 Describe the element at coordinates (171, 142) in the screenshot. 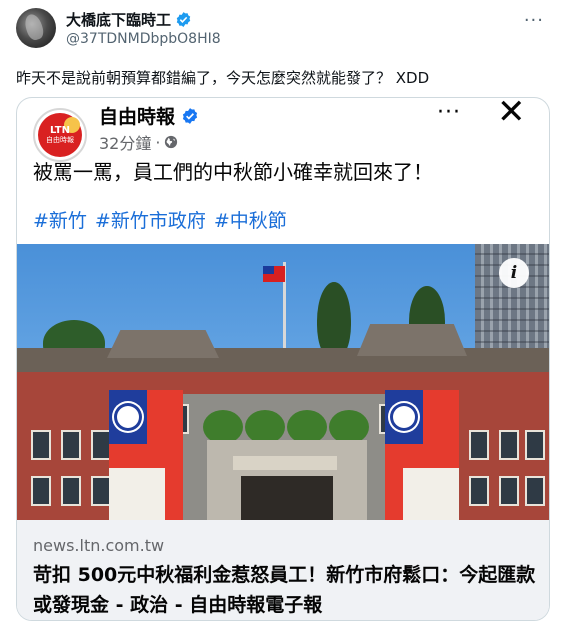

I see `globe-icon` at that location.